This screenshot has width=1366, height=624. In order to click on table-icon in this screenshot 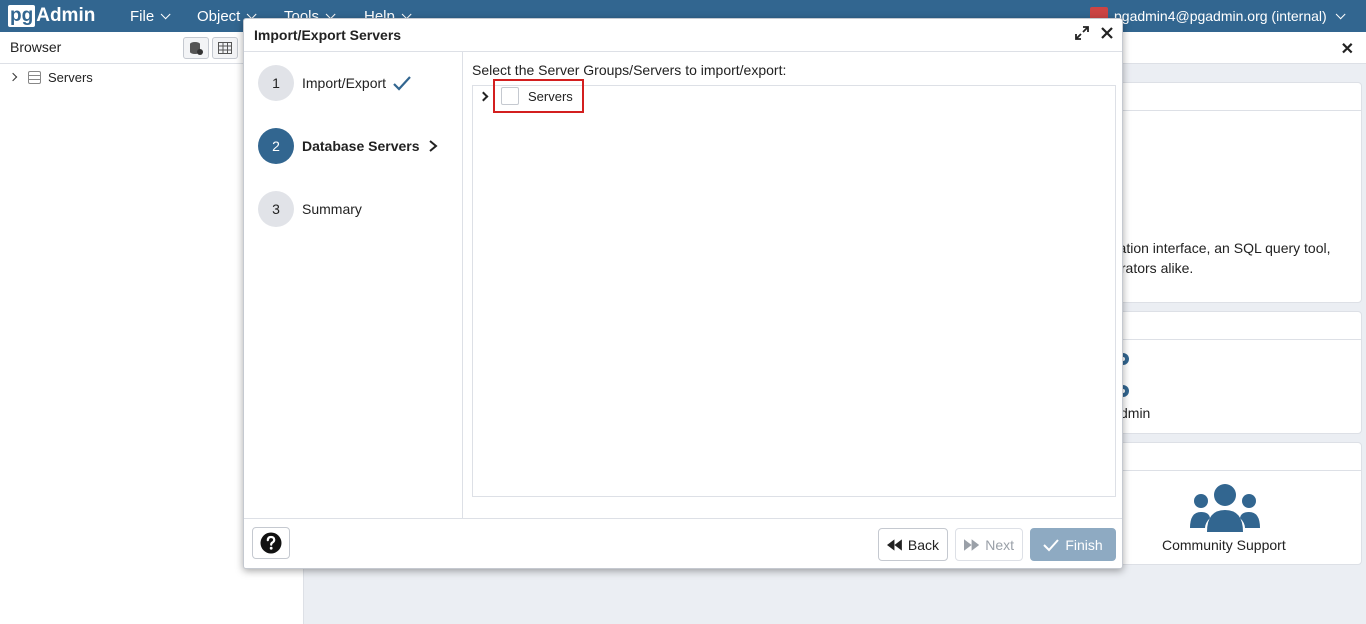, I will do `click(225, 48)`.